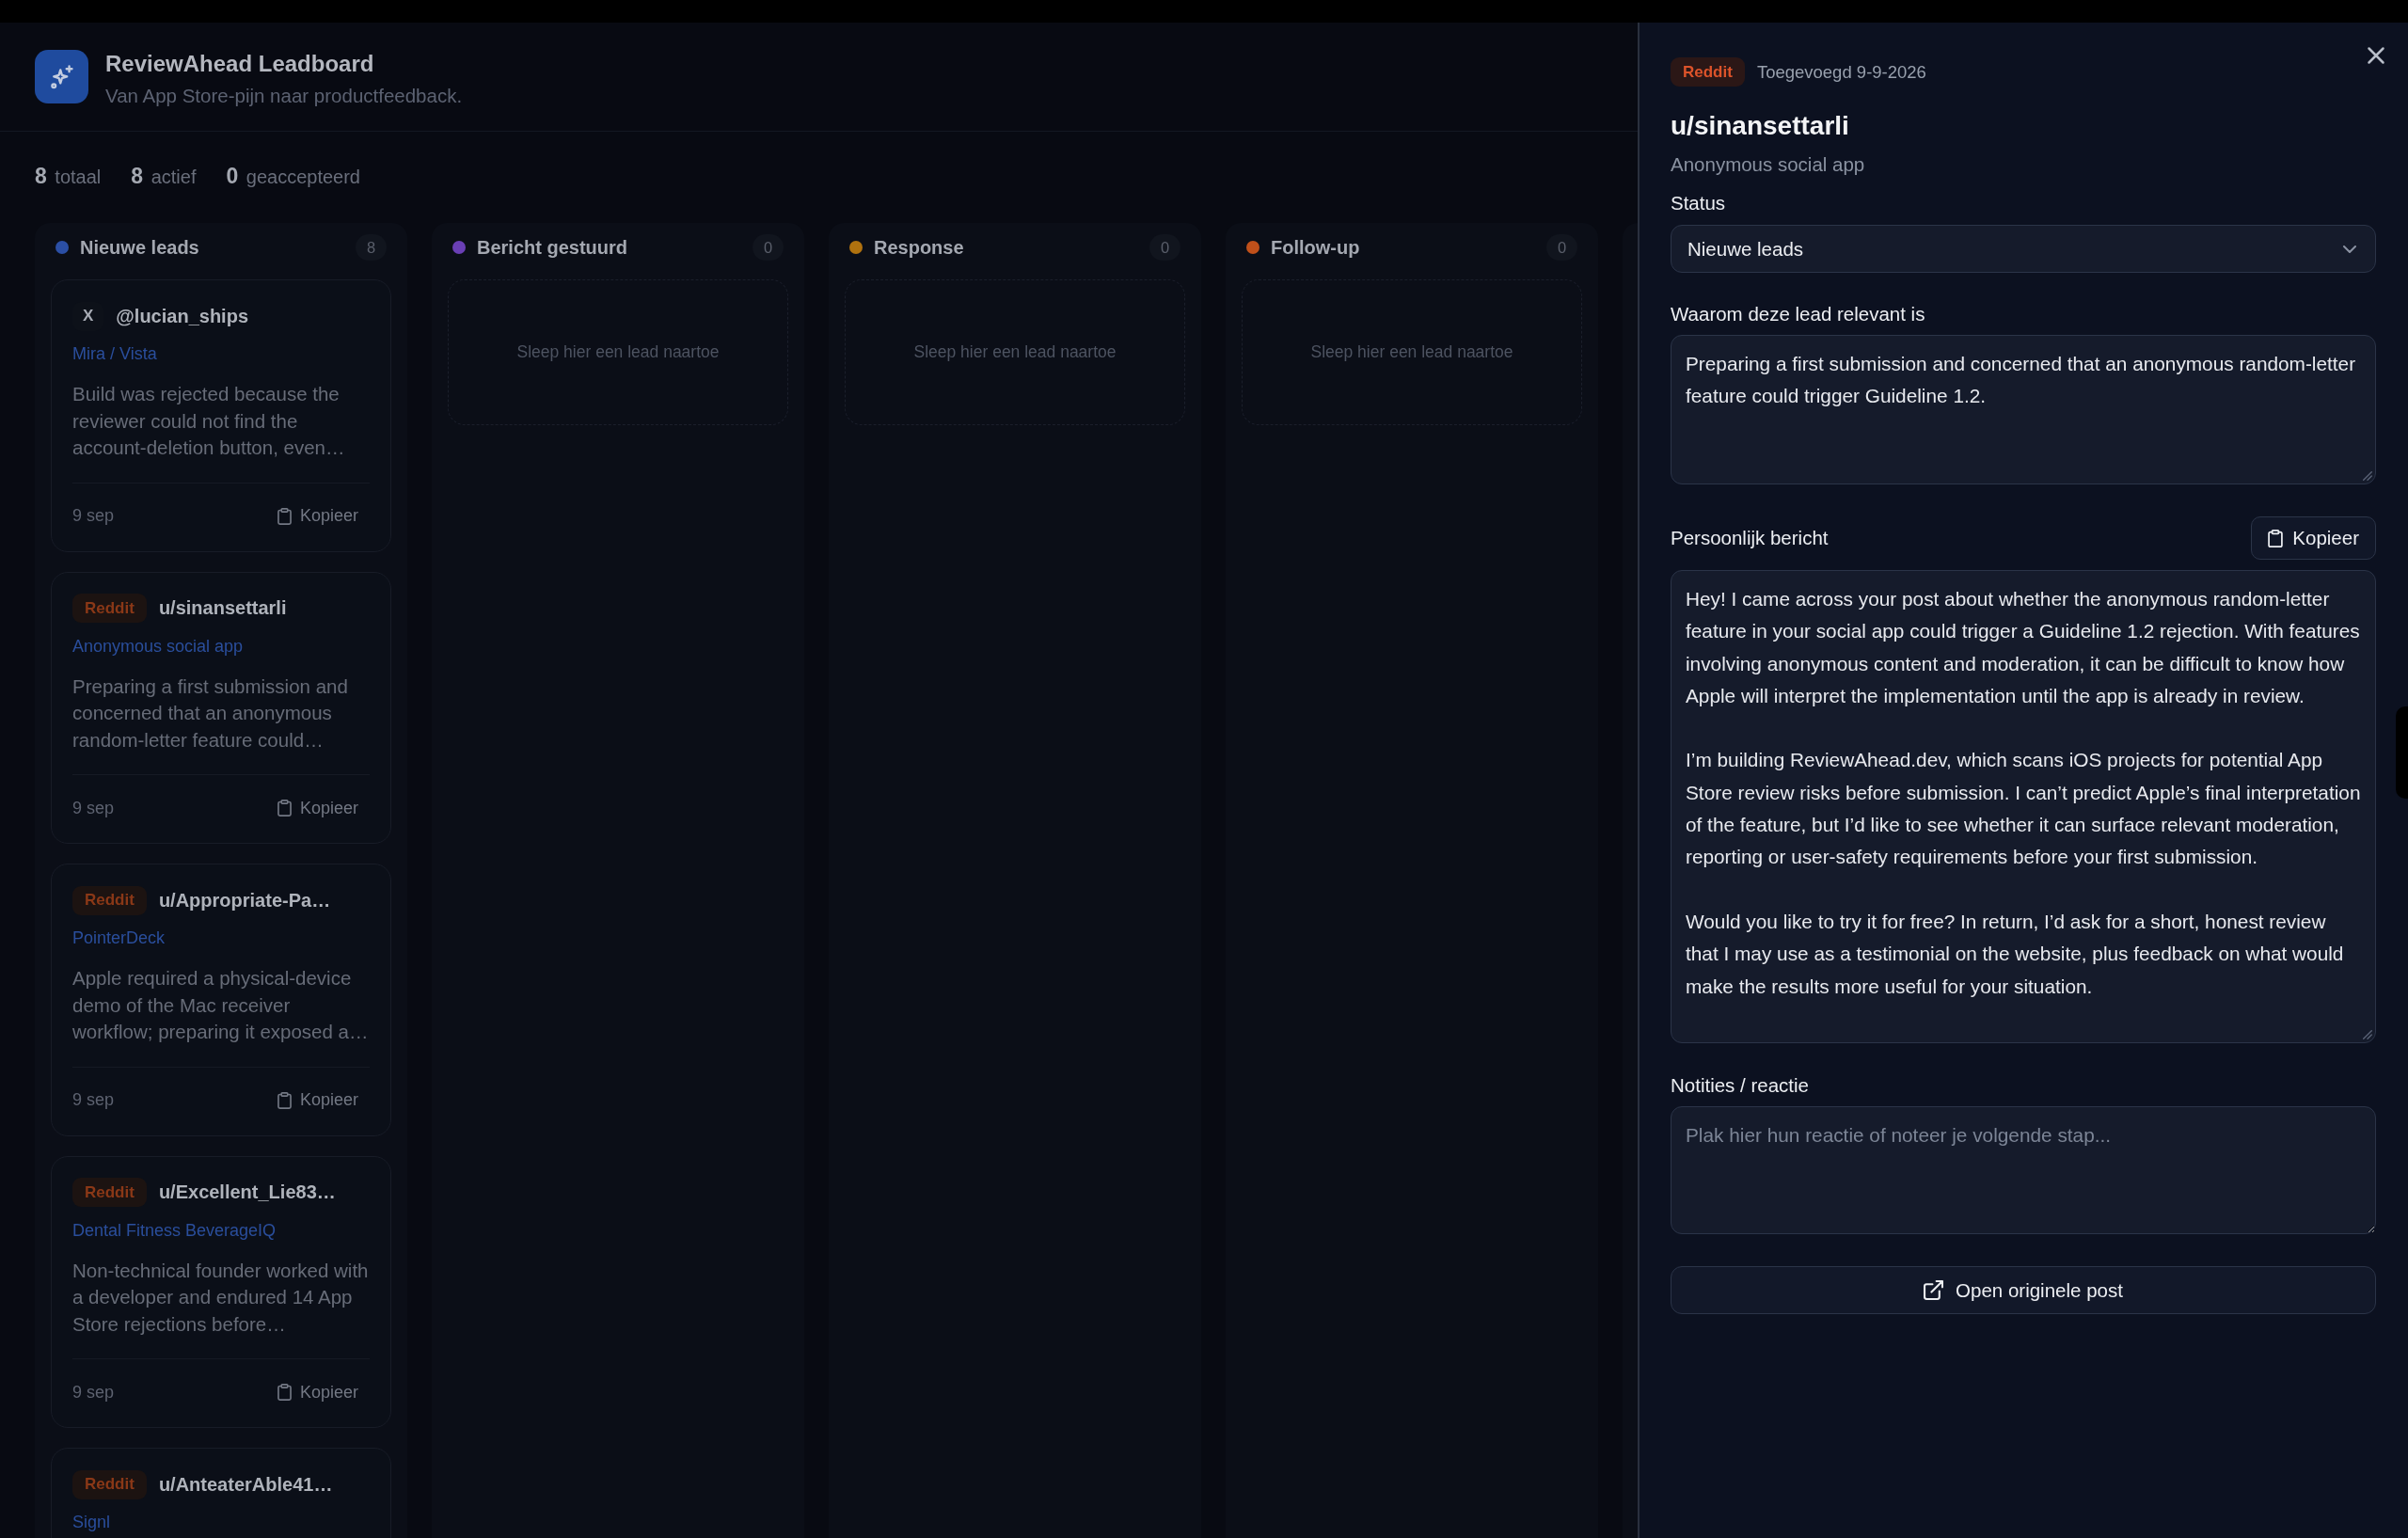 This screenshot has height=1538, width=2408. I want to click on lead-card: X @lucian_ships Mira / Vista Build was rejected because the reviewer could not find the account-deletion button, even… 9 sep Kopieer, so click(221, 416).